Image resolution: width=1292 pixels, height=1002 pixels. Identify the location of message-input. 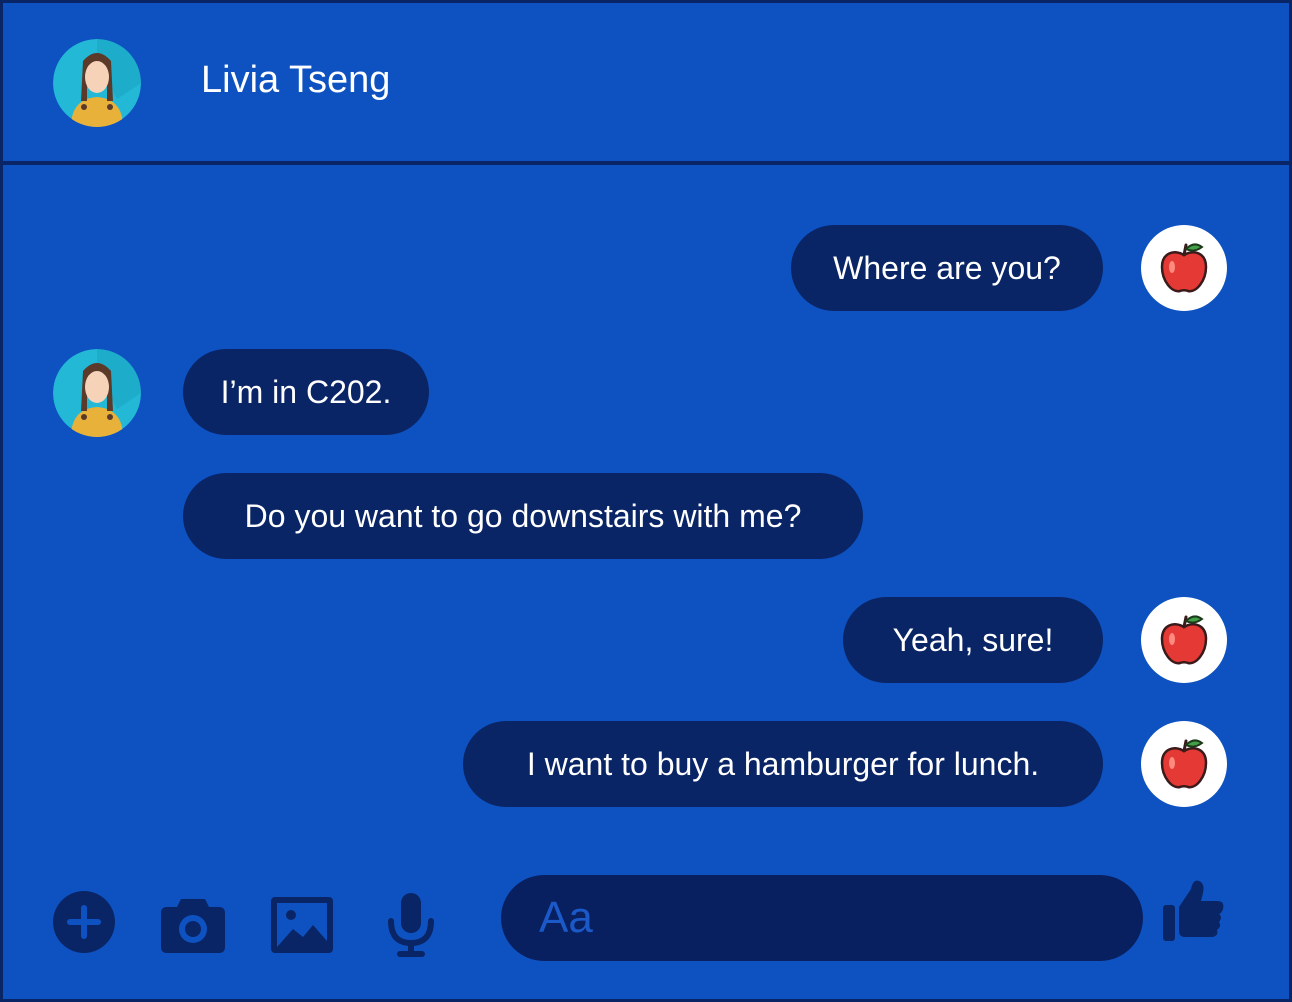
(819, 918).